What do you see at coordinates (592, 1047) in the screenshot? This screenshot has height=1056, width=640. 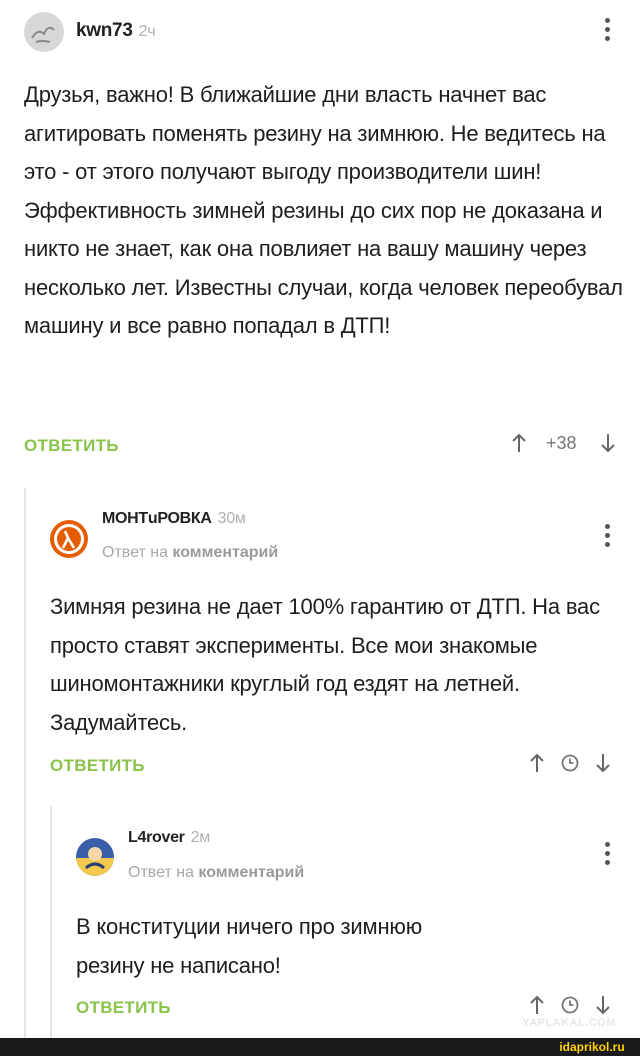 I see `idaprikol-watermark: idaprikol.ru` at bounding box center [592, 1047].